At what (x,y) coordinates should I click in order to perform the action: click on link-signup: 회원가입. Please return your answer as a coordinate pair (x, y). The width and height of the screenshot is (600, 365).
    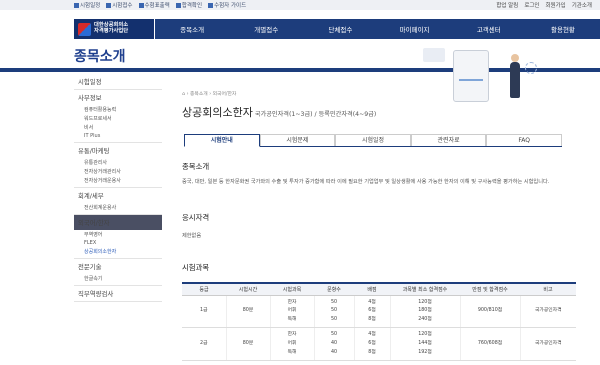
    Looking at the image, I should click on (556, 5).